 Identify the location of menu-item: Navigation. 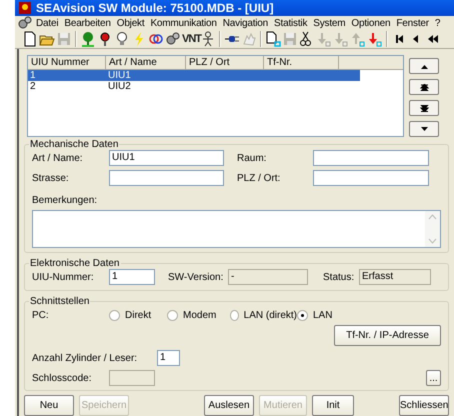
(246, 23).